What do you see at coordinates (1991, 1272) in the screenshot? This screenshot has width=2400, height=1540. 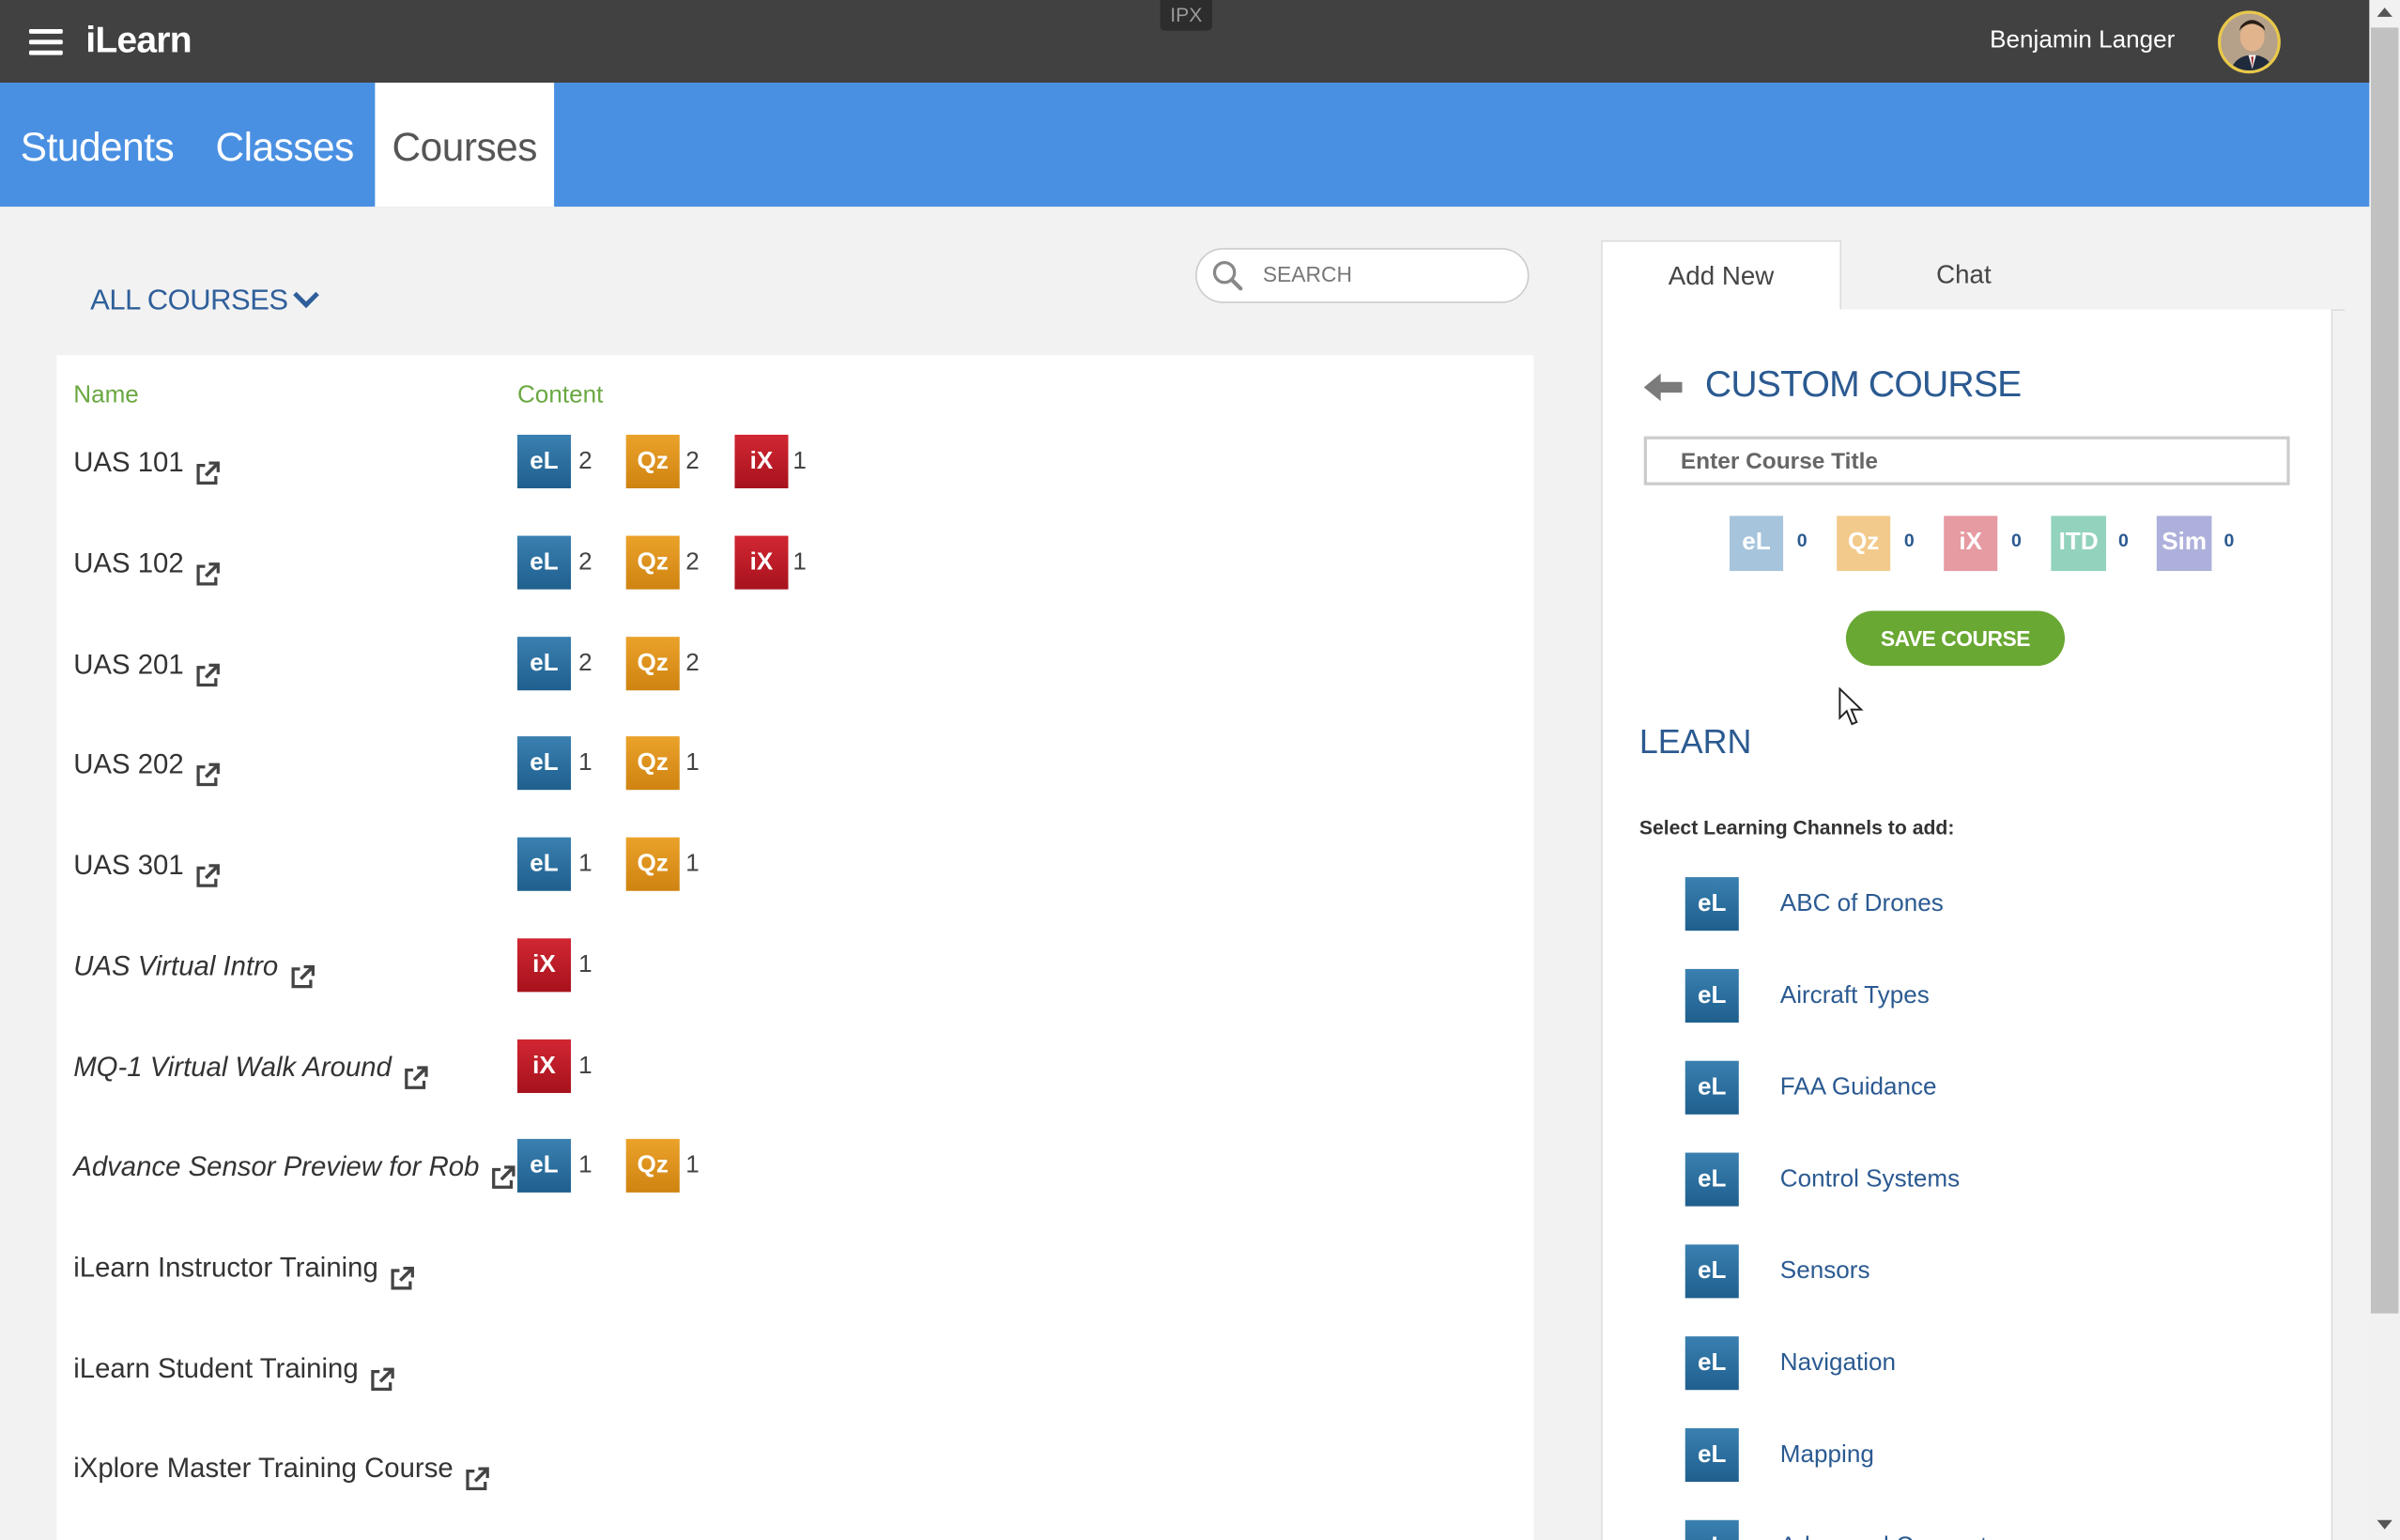 I see `channel-sensors: eL Sensors` at bounding box center [1991, 1272].